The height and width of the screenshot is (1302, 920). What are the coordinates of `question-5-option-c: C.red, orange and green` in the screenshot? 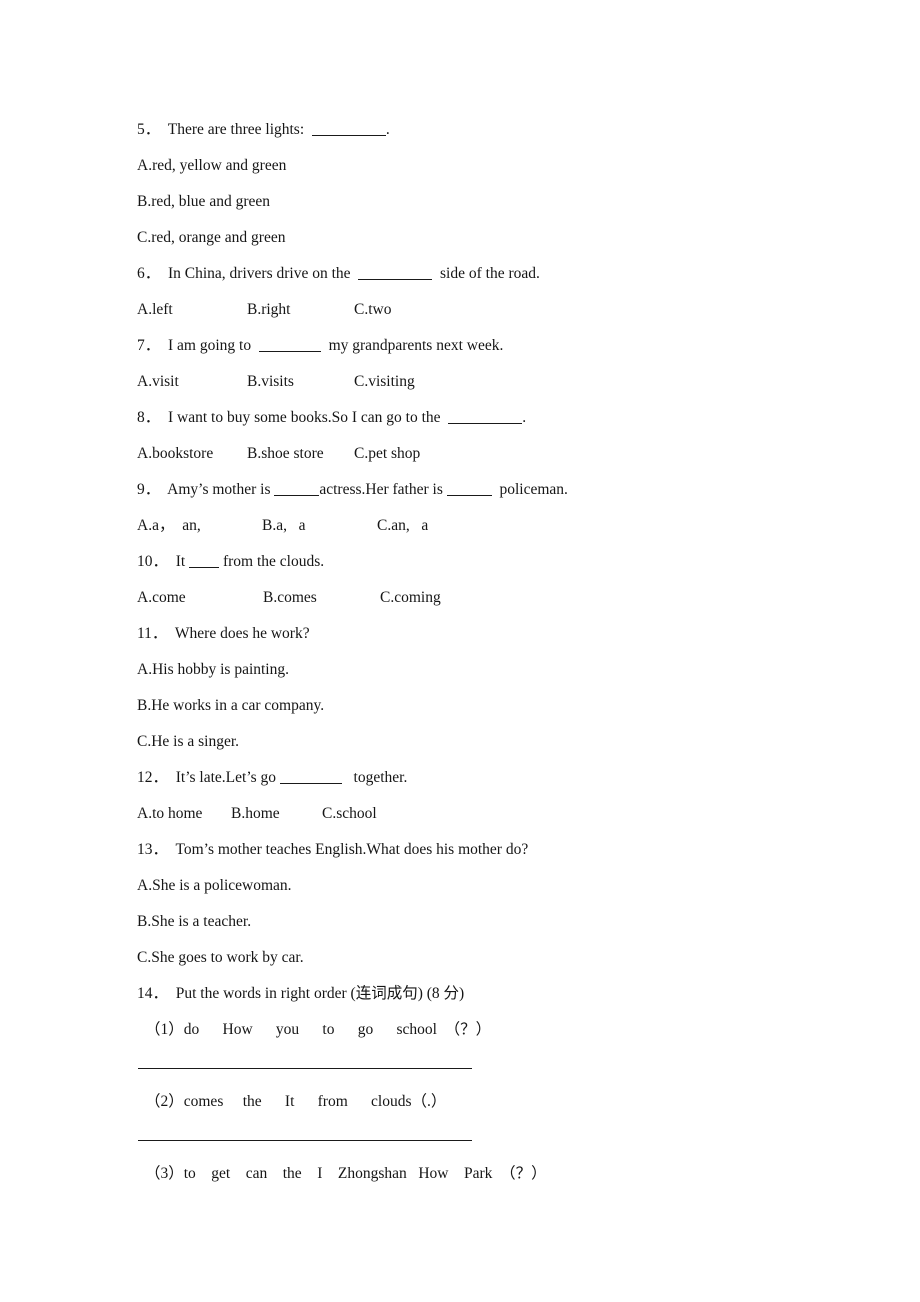 It's located at (487, 238).